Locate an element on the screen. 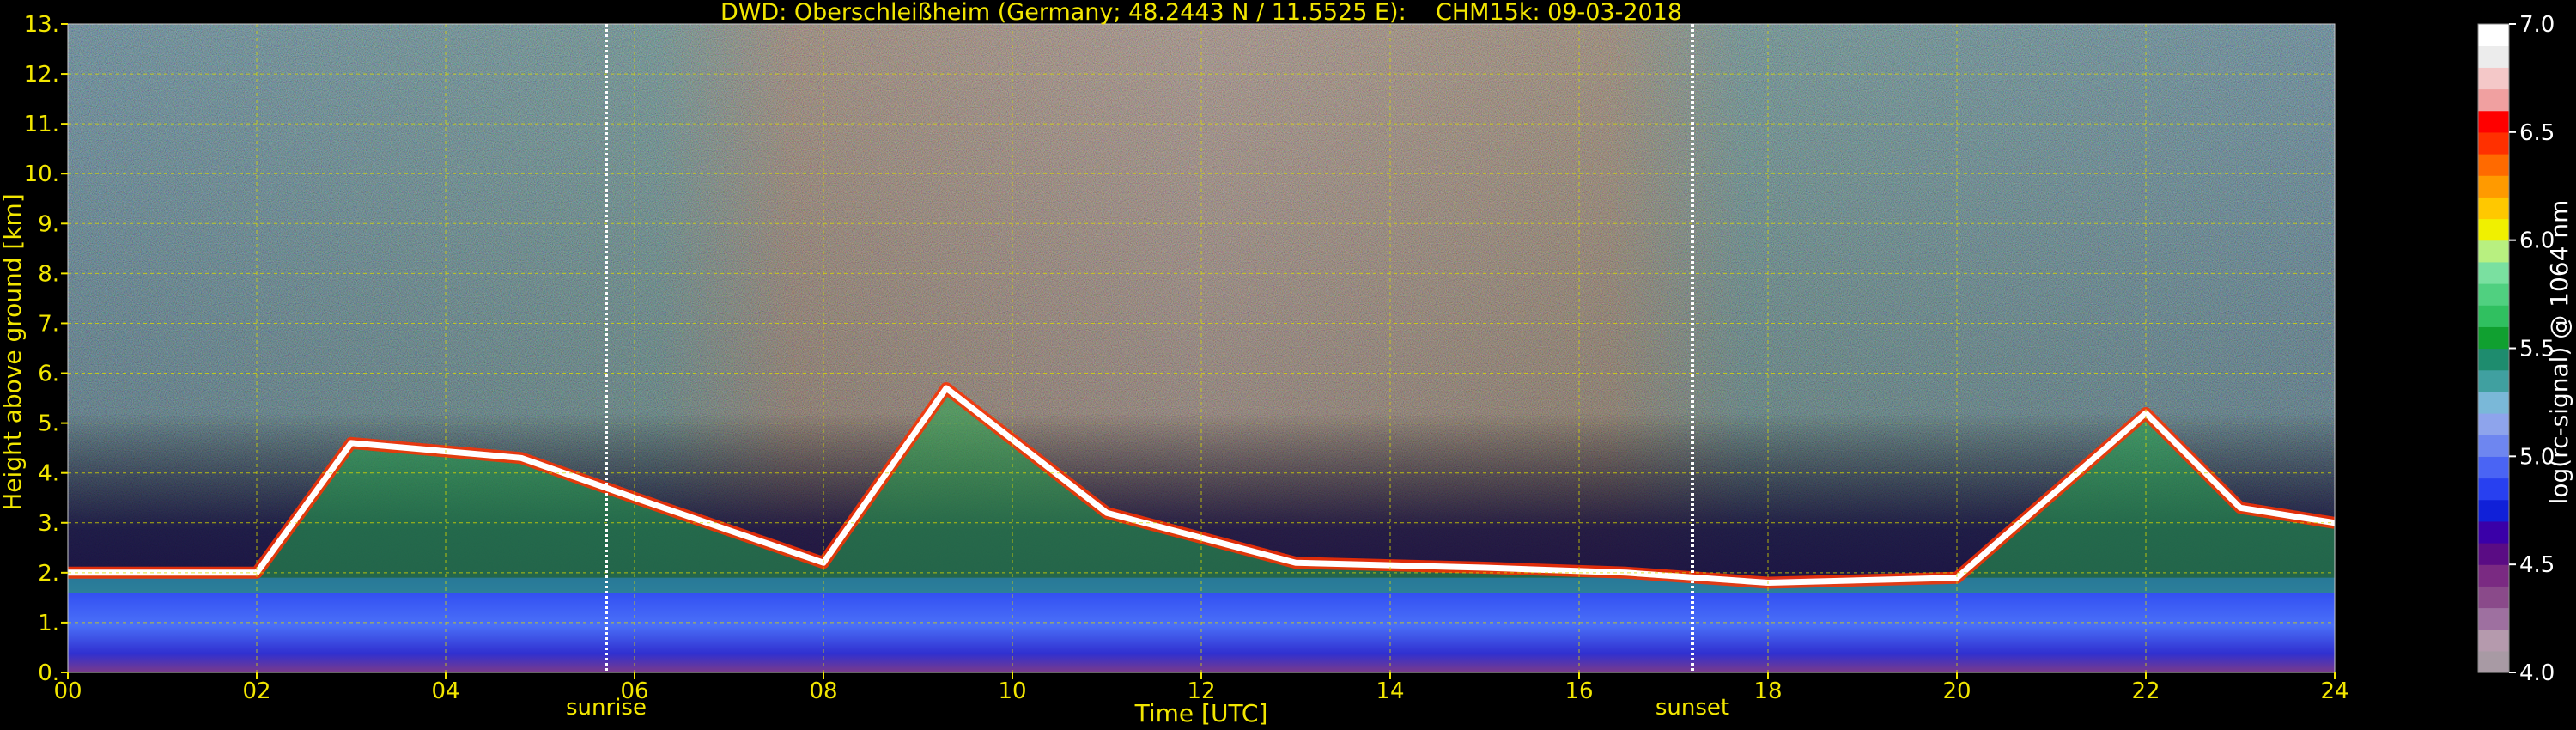 Image resolution: width=2576 pixels, height=730 pixels. x-tick-label: 08 is located at coordinates (823, 691).